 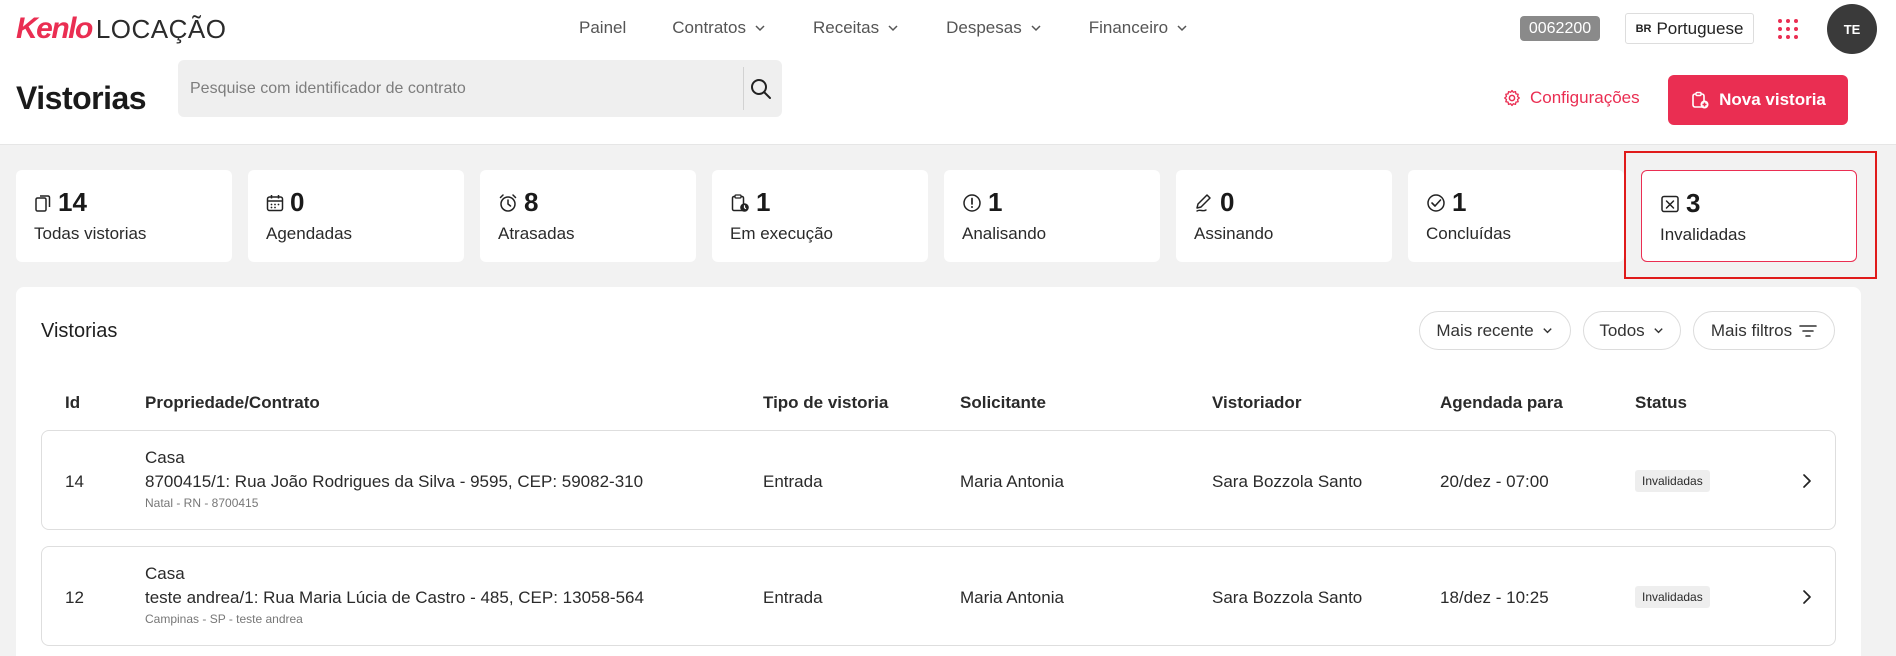 I want to click on nav-item-financeiro: Financeiro, so click(x=1139, y=28).